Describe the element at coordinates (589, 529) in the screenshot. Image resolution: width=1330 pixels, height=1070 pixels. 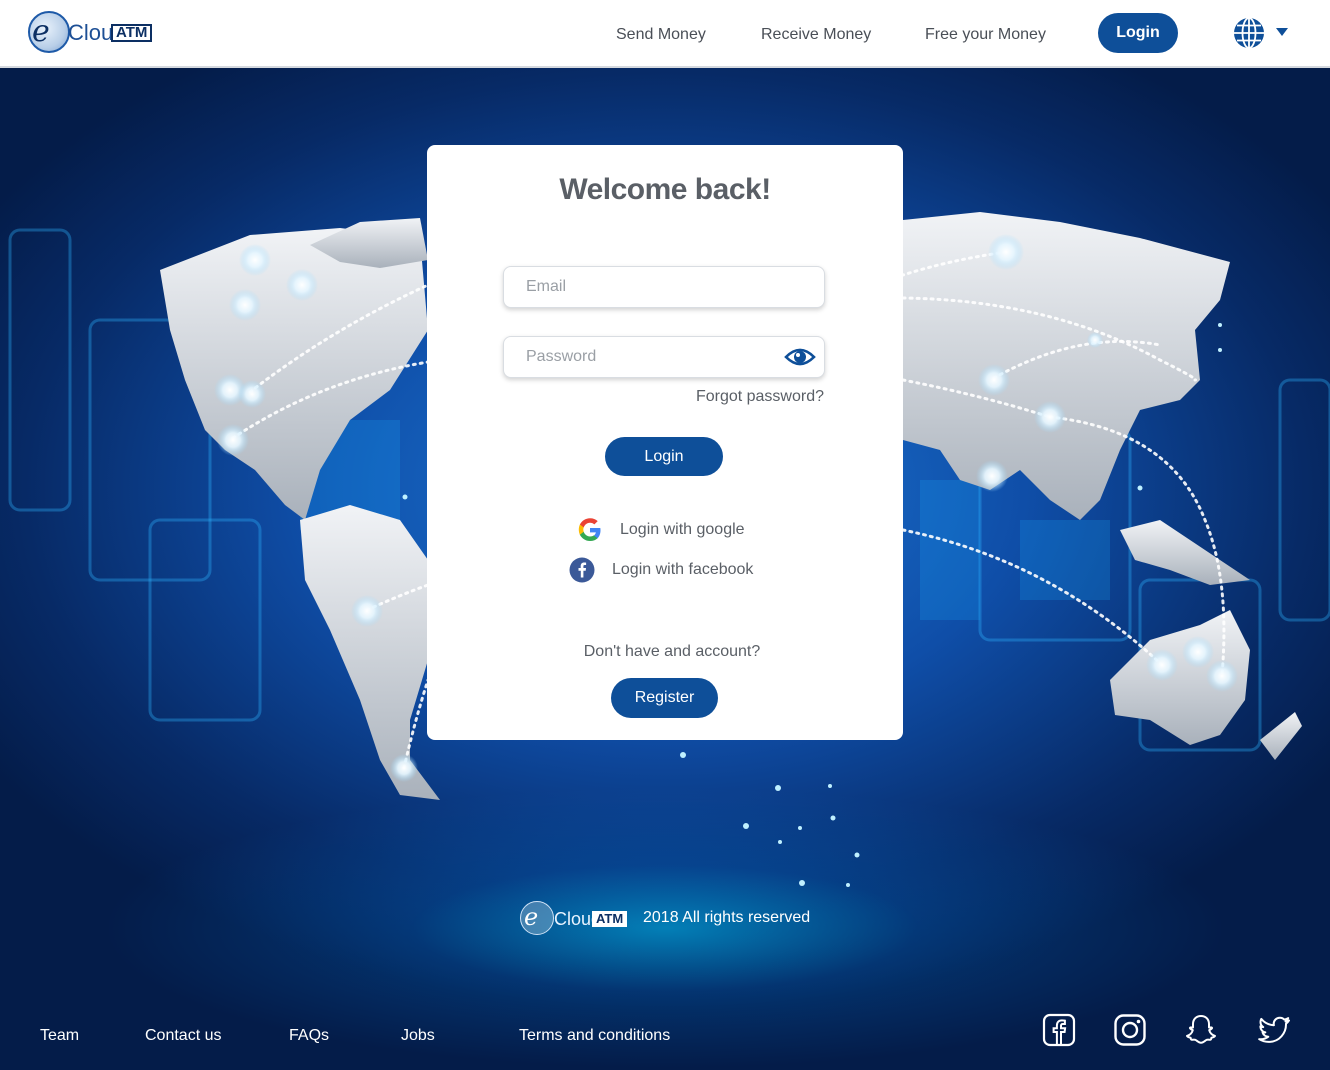
I see `google-icon` at that location.